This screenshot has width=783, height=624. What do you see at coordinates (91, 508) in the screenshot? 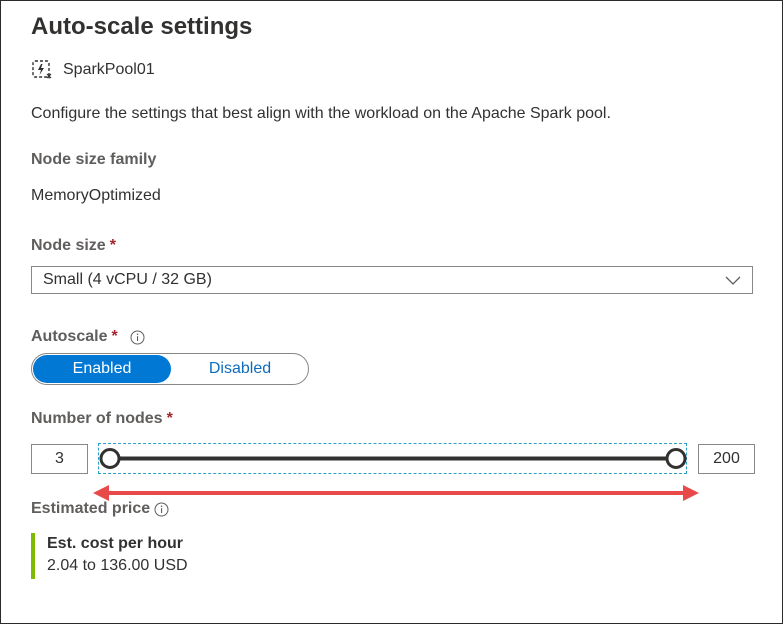
I see `estimated-price-label-text: Estimated price` at bounding box center [91, 508].